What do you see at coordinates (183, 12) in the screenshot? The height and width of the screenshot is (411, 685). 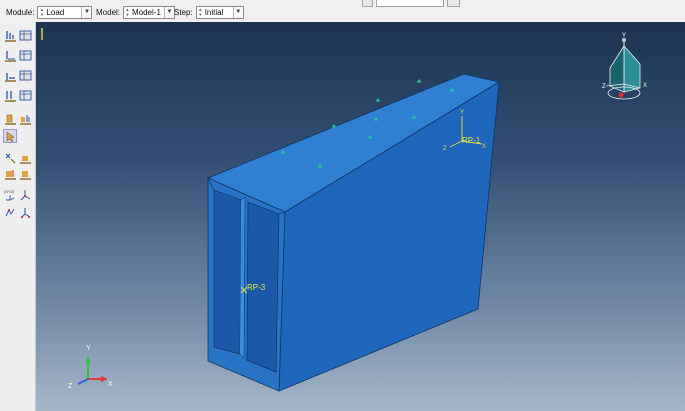 I see `step-label: Step:` at bounding box center [183, 12].